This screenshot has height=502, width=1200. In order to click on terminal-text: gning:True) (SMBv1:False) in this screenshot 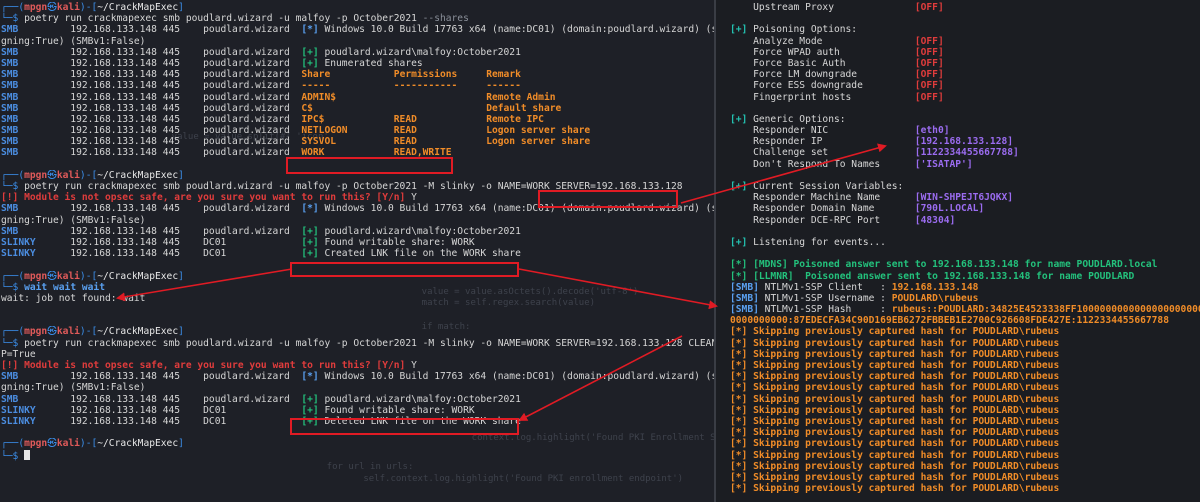, I will do `click(73, 41)`.